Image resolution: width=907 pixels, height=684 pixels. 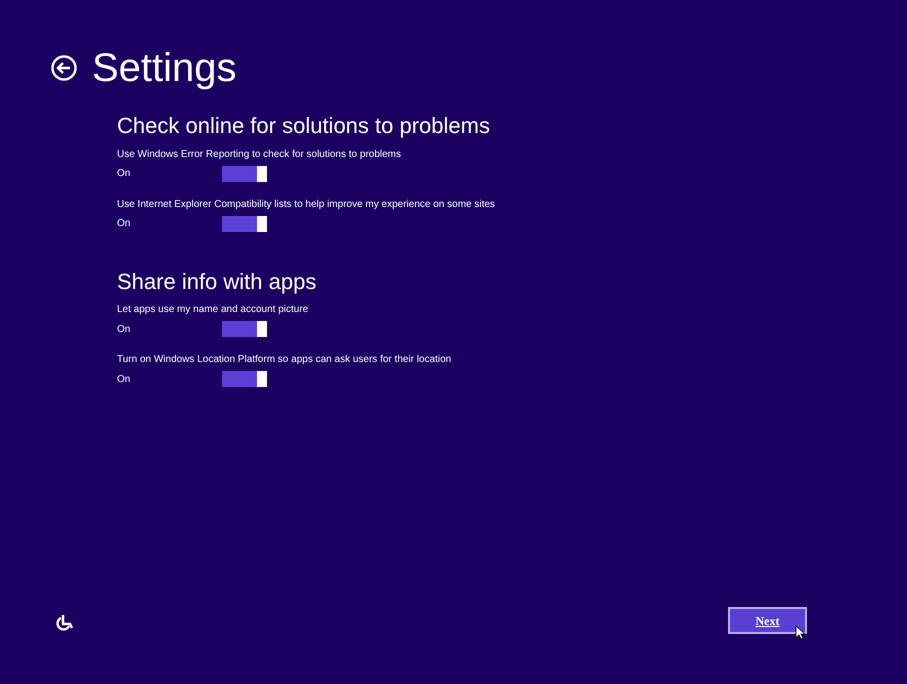 What do you see at coordinates (767, 620) in the screenshot?
I see `next-button: Next` at bounding box center [767, 620].